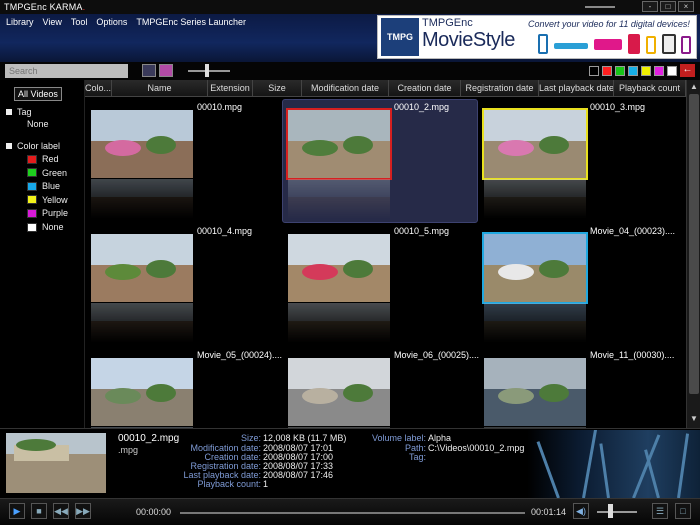  Describe the element at coordinates (55, 199) in the screenshot. I see `color-label-text: Yellow` at that location.